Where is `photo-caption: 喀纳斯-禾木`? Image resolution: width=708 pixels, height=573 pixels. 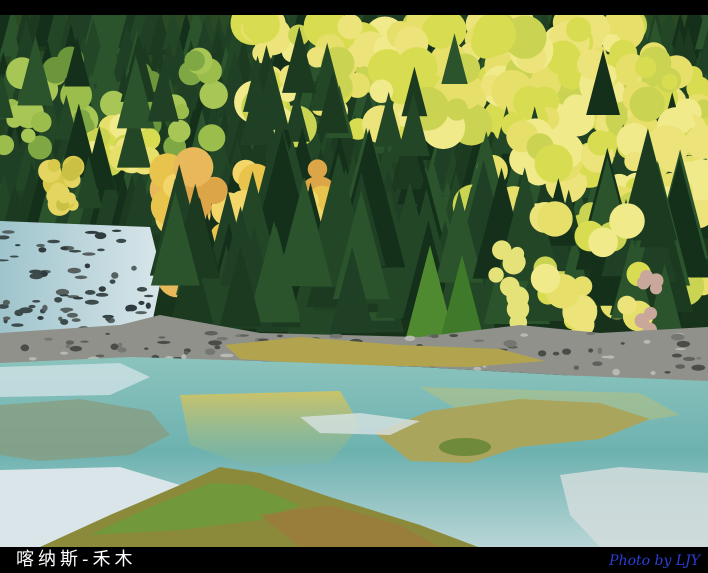 photo-caption: 喀纳斯-禾木 is located at coordinates (76, 559).